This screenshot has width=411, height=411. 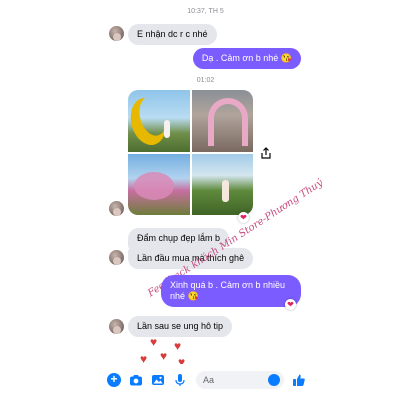 What do you see at coordinates (205, 11) in the screenshot?
I see `timestamp-top: 10:37, TH 5` at bounding box center [205, 11].